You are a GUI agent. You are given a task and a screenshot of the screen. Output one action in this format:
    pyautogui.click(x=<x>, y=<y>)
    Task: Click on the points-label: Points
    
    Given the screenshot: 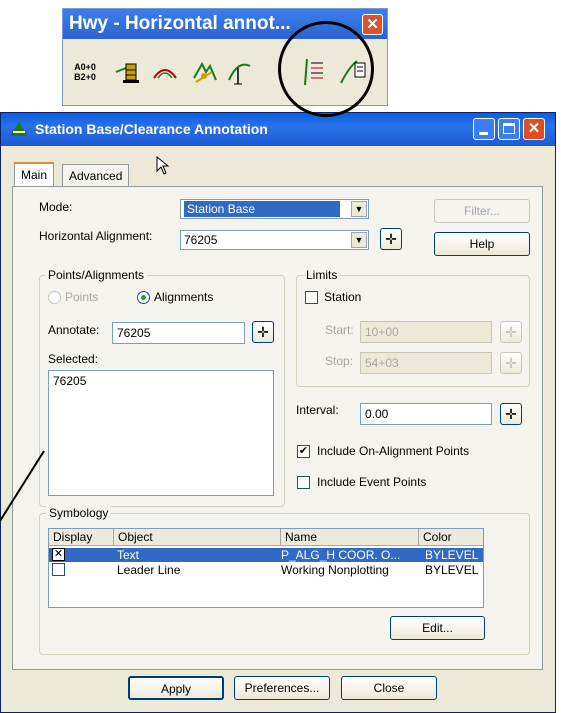 What is the action you would take?
    pyautogui.click(x=82, y=297)
    